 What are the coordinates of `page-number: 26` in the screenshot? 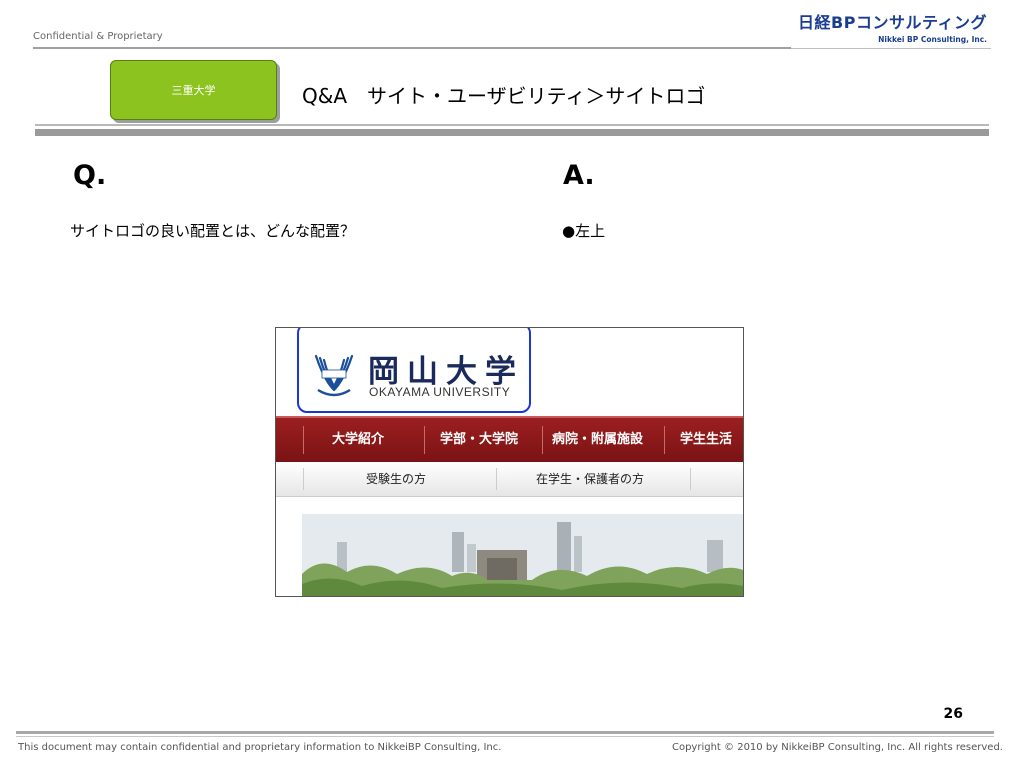 It's located at (953, 714).